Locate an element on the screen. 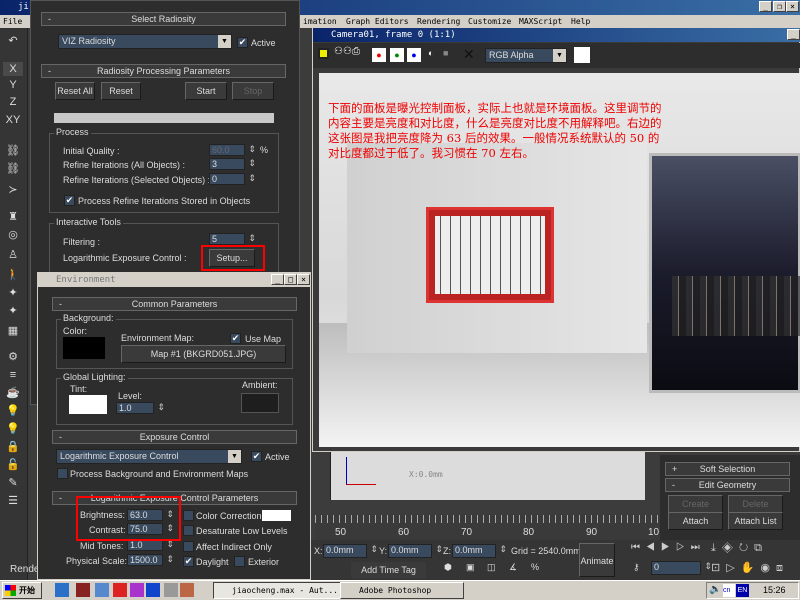 The height and width of the screenshot is (600, 800). unlink-icon: ⛓ is located at coordinates (13, 169).